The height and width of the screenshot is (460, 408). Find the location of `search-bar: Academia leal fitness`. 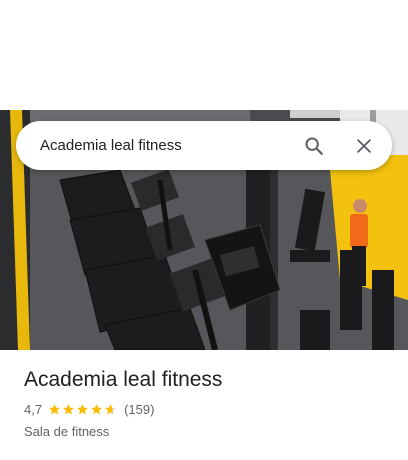

search-bar: Academia leal fitness is located at coordinates (204, 145).